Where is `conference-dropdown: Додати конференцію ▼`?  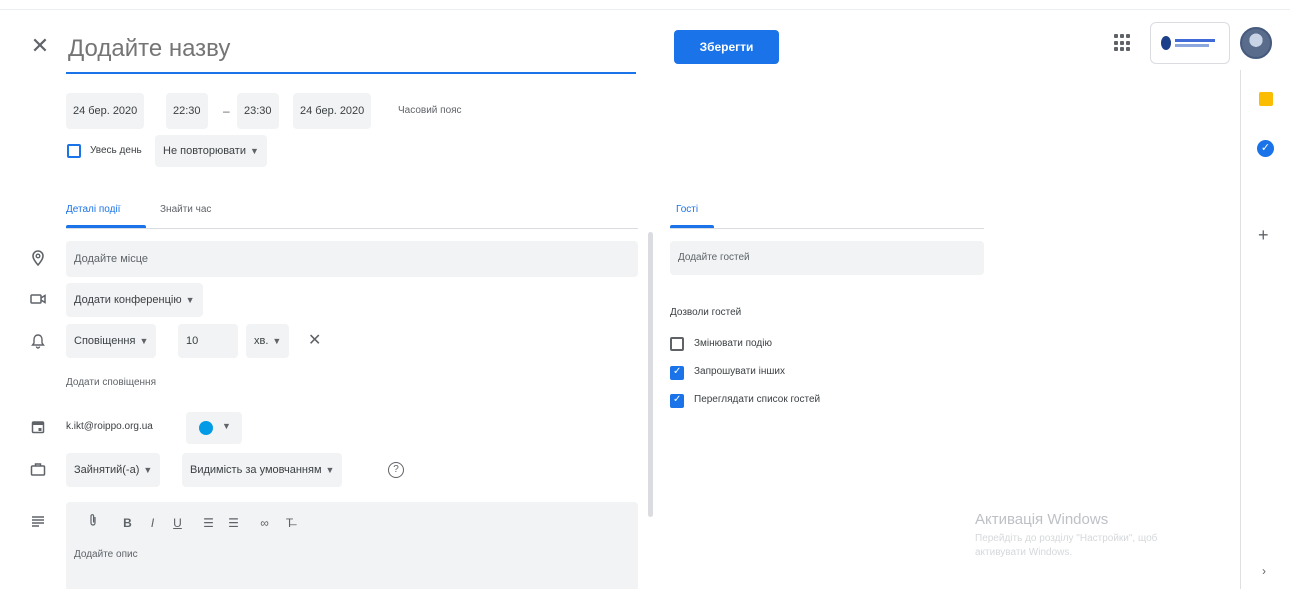
conference-dropdown: Додати конференцію ▼ is located at coordinates (134, 300).